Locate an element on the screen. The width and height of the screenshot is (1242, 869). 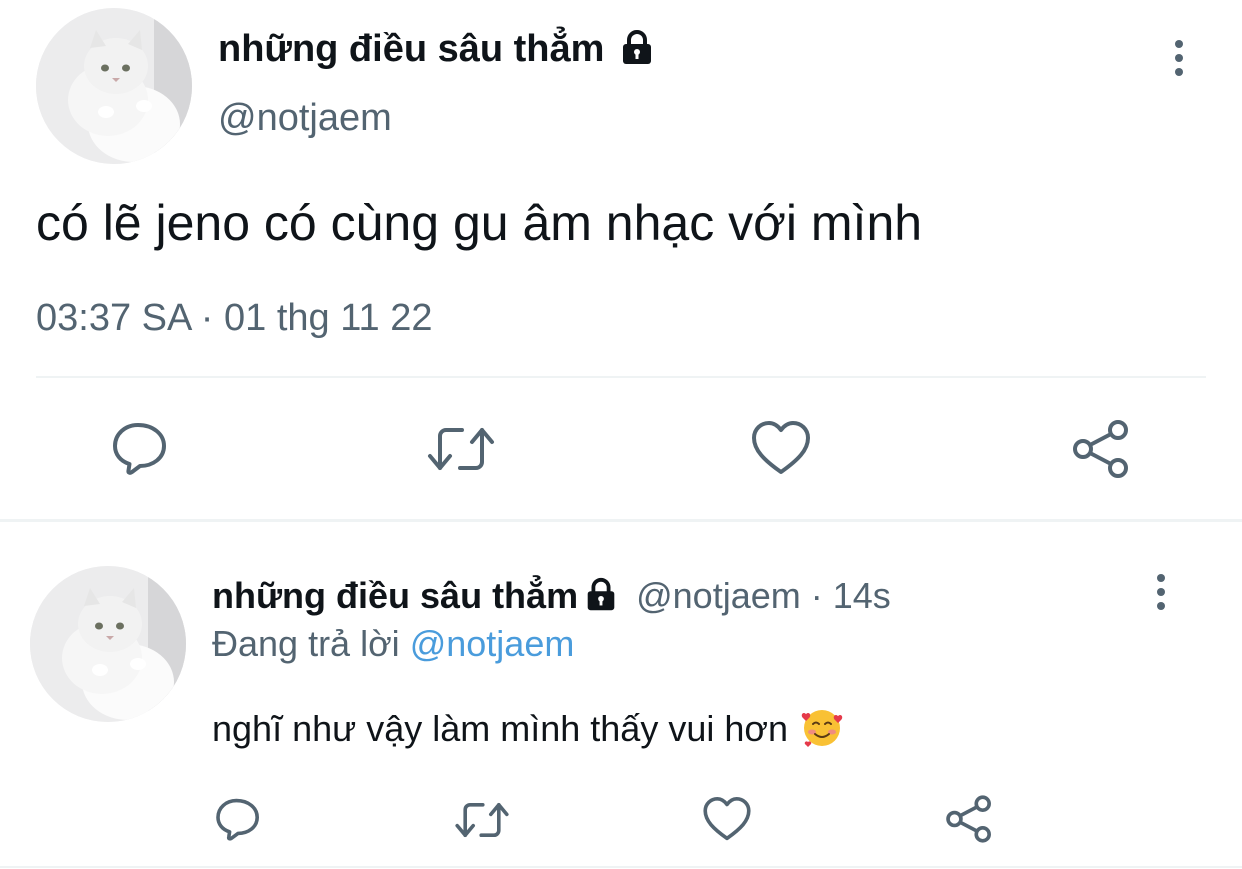
tweet-text: có lẽ jeno có cùng gu âm nhạc với mình is located at coordinates (479, 223).